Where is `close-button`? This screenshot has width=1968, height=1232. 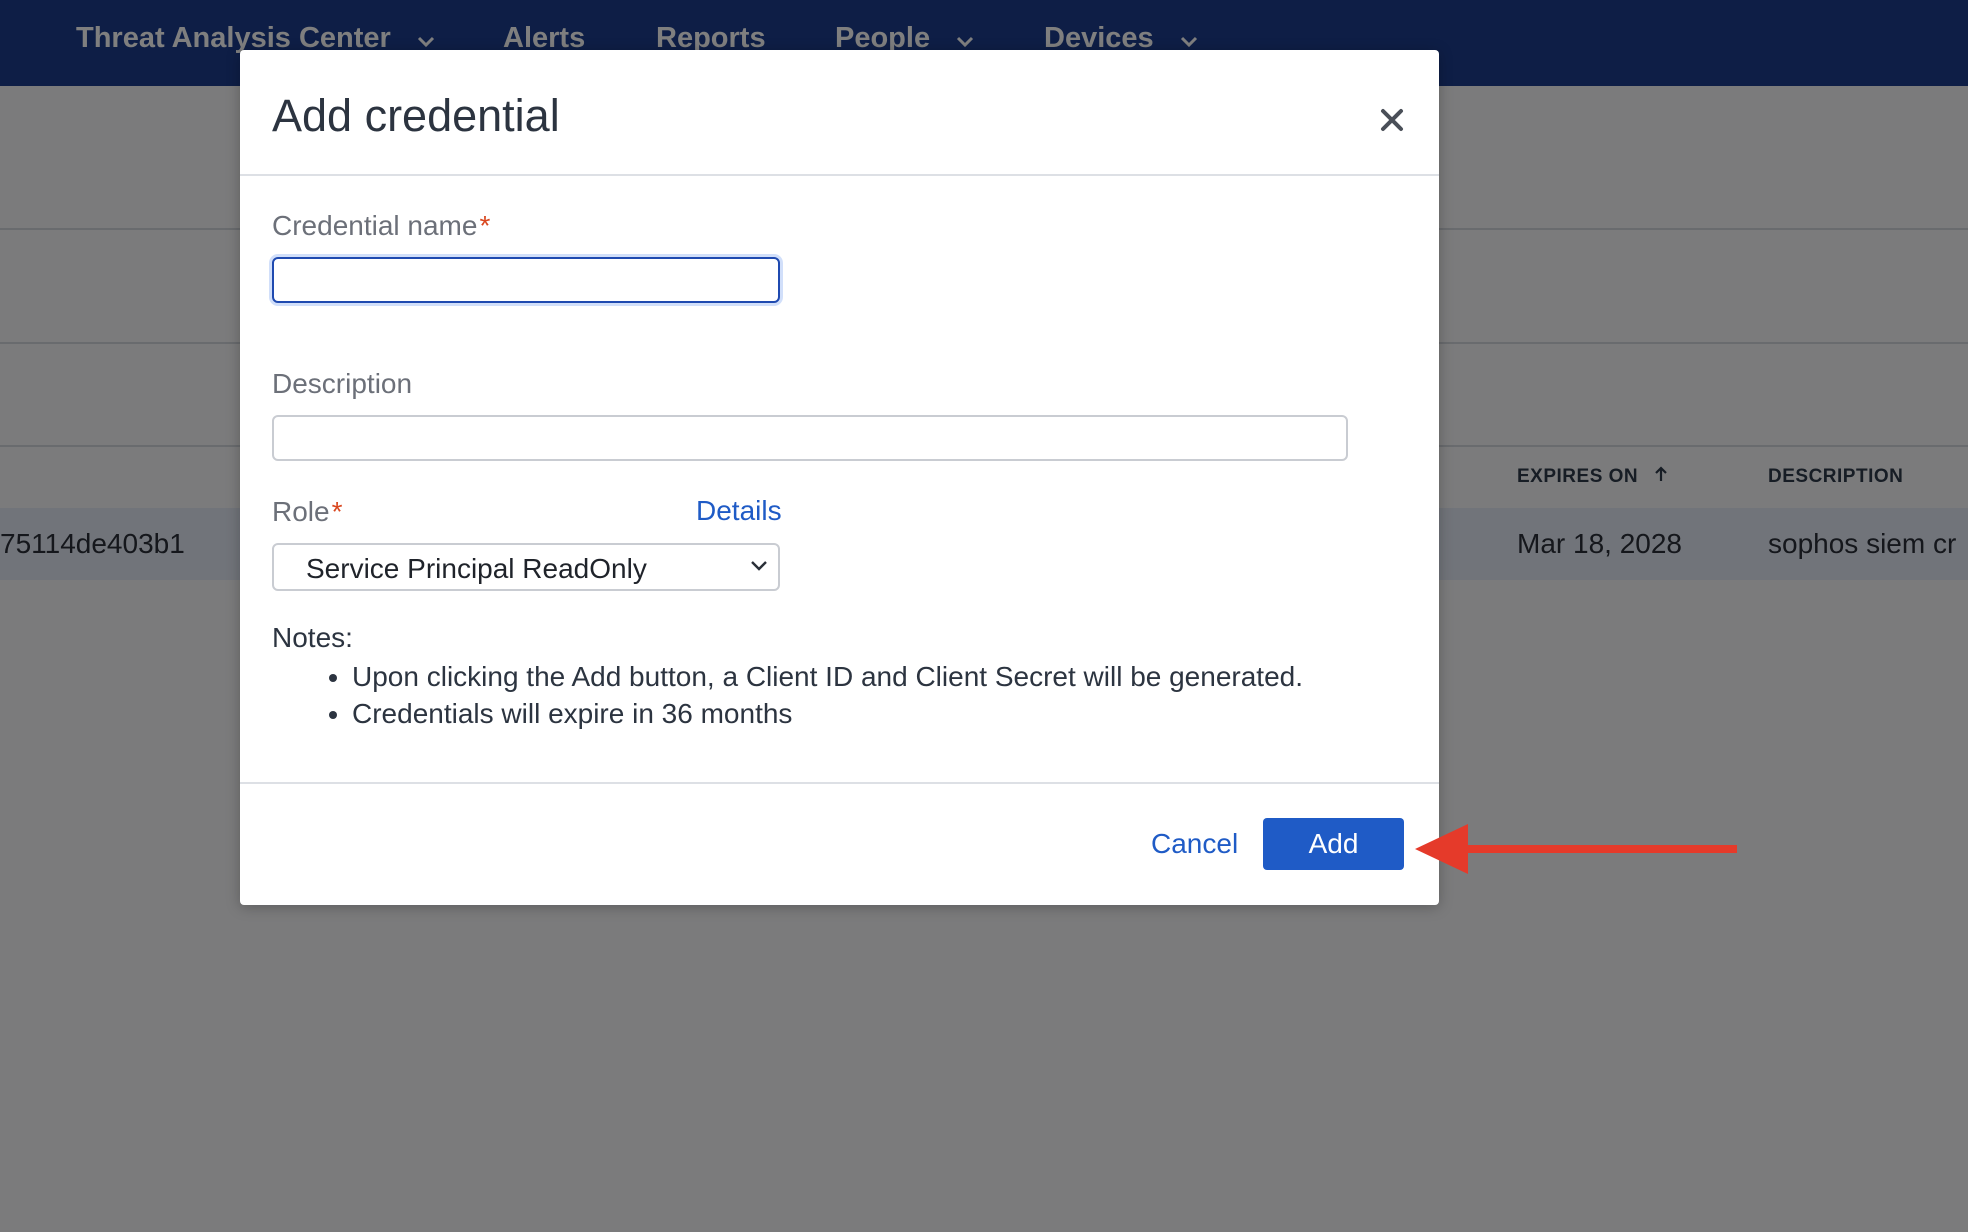 close-button is located at coordinates (1392, 120).